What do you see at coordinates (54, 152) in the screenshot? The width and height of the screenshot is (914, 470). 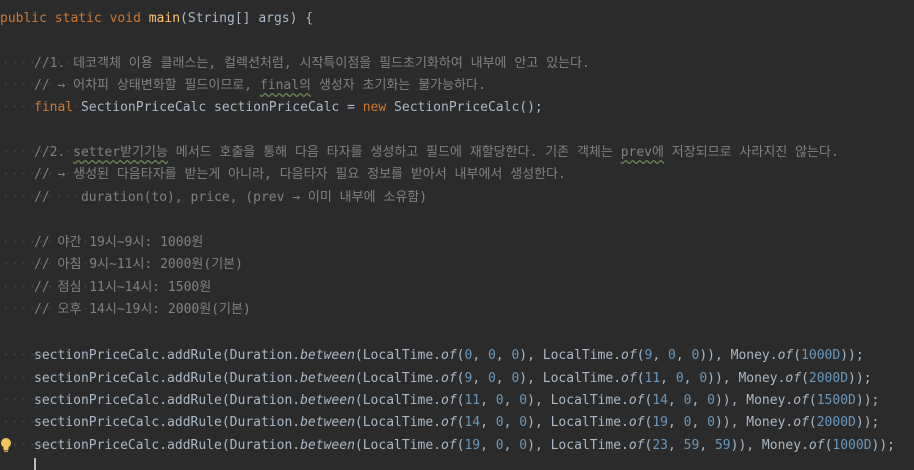 I see `comment-text: //2.` at bounding box center [54, 152].